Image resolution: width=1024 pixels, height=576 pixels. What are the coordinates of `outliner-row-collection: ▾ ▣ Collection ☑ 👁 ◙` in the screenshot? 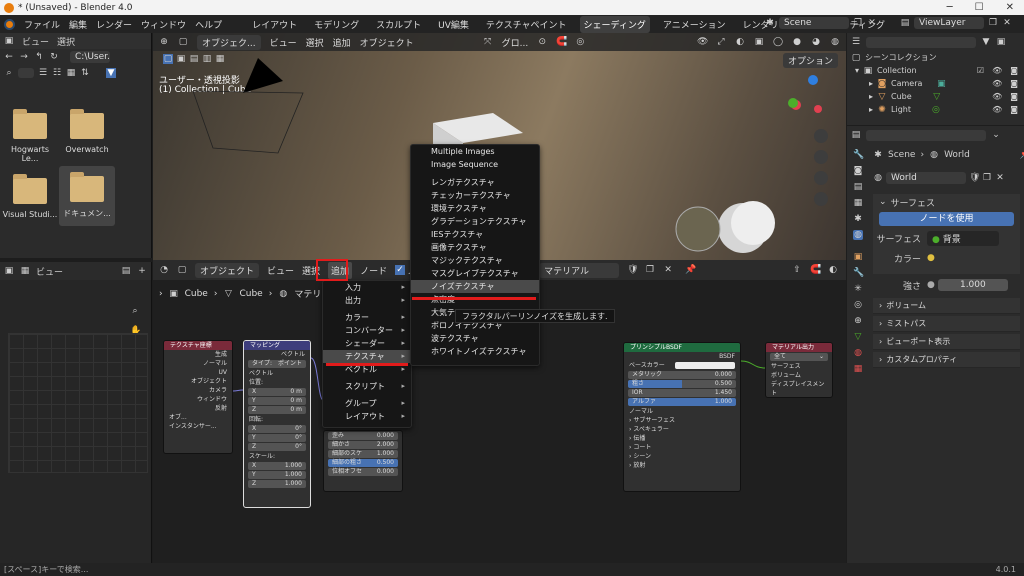 It's located at (935, 70).